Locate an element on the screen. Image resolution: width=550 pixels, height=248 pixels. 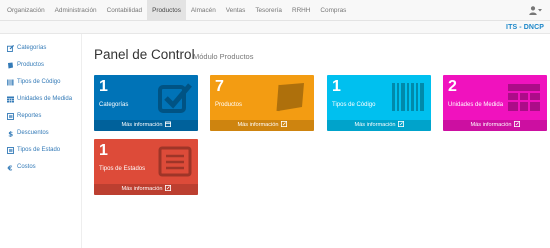
sidebar-item-productos: Productos is located at coordinates (25, 65).